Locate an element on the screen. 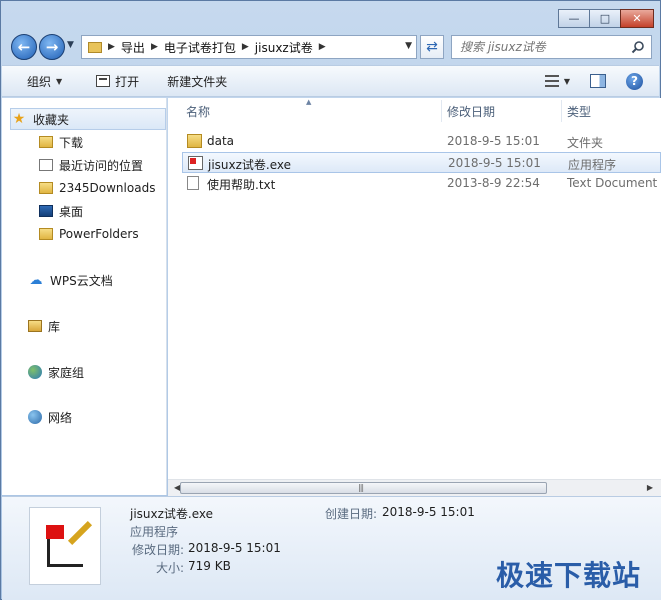 Image resolution: width=661 pixels, height=600 pixels. organize-button: 组织 ▼ is located at coordinates (44, 81).